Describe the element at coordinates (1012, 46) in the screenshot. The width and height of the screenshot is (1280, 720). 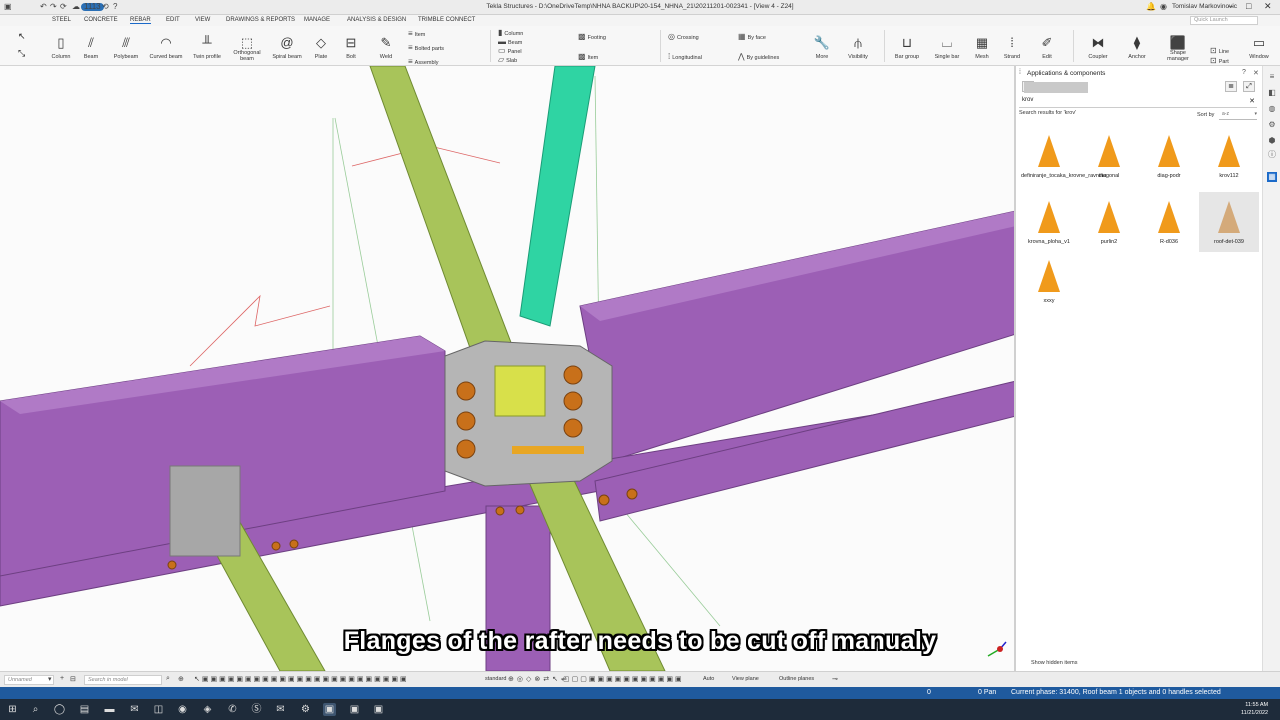
I see `strand-button: ⁞ Strand` at that location.